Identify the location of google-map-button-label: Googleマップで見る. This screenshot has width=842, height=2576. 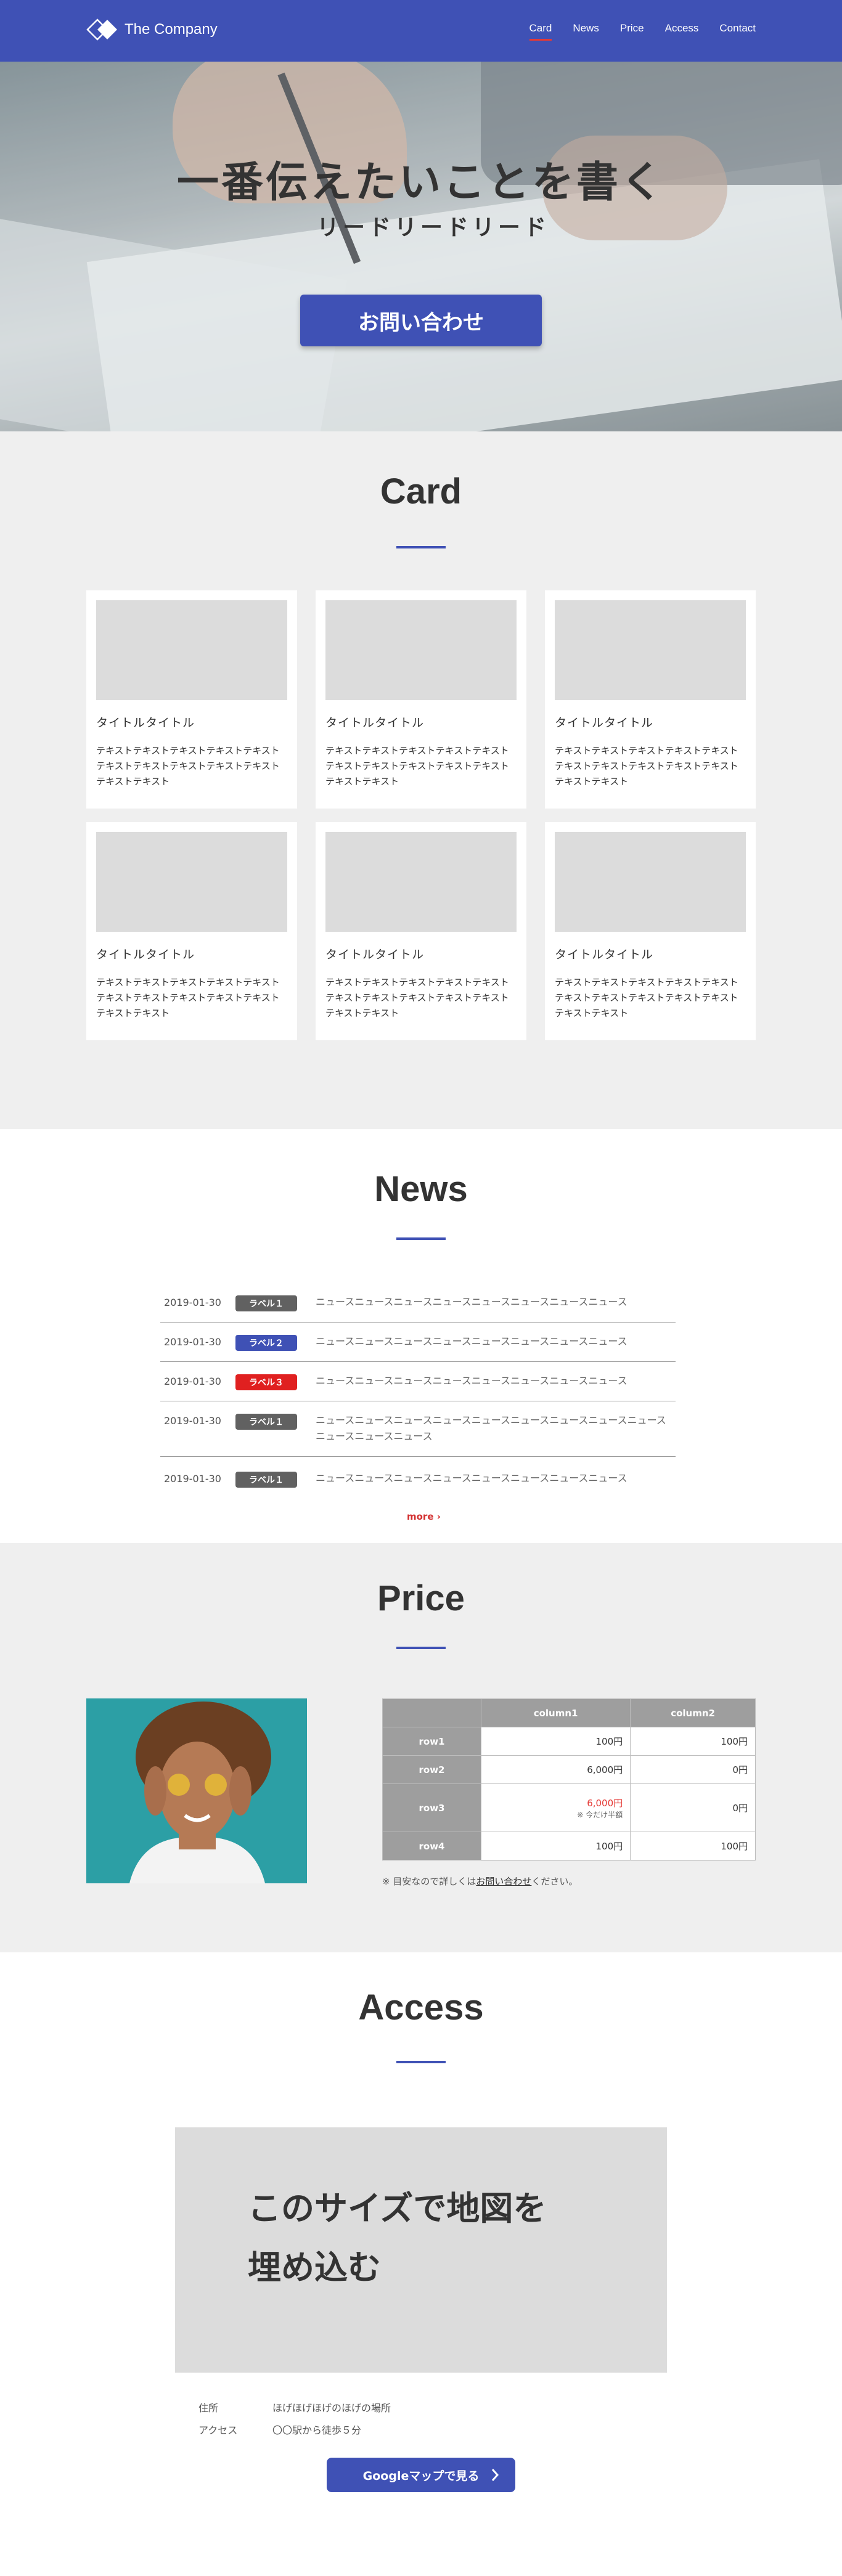
(421, 2476).